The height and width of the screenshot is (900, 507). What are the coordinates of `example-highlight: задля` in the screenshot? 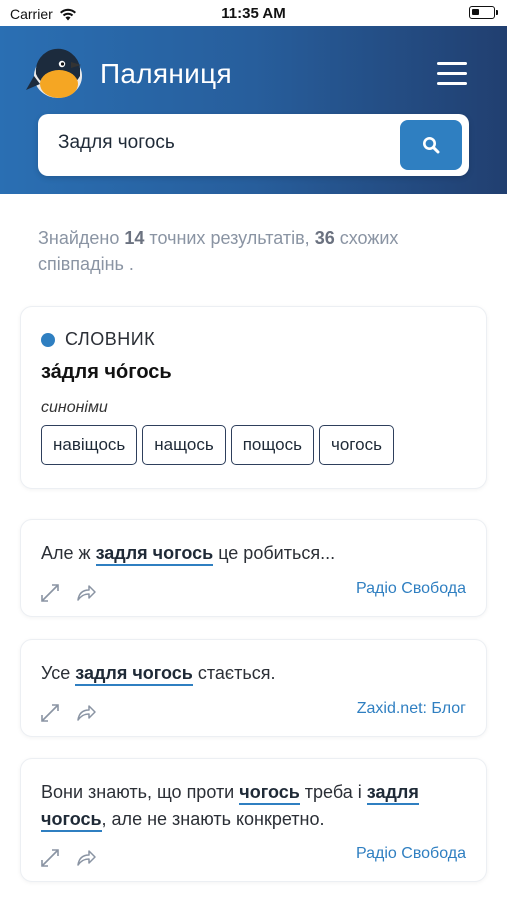 It's located at (392, 793).